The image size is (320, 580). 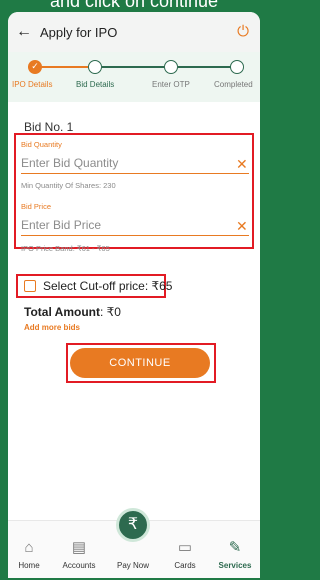 What do you see at coordinates (185, 565) in the screenshot?
I see `nav-cards-label: Cards` at bounding box center [185, 565].